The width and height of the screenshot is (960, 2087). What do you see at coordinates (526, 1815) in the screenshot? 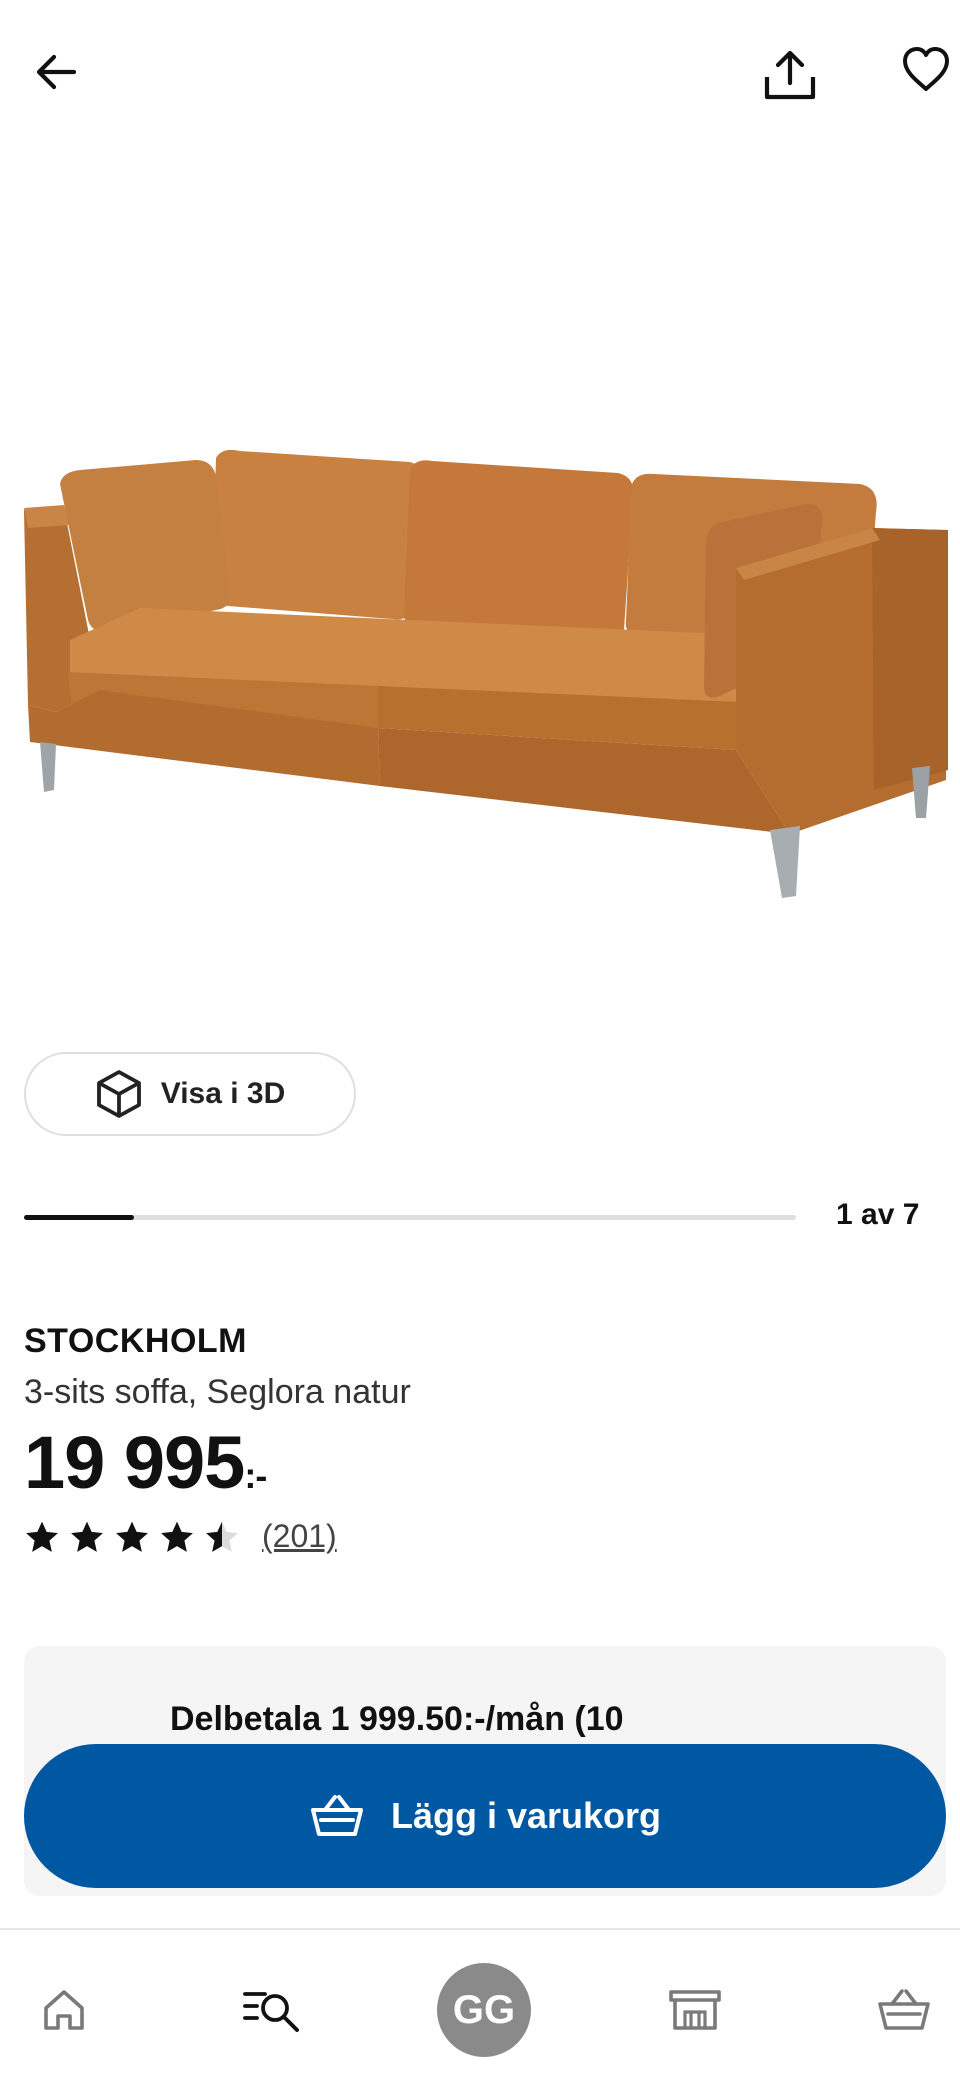
I see `add-to-cart-label: Lägg i varukorg` at bounding box center [526, 1815].